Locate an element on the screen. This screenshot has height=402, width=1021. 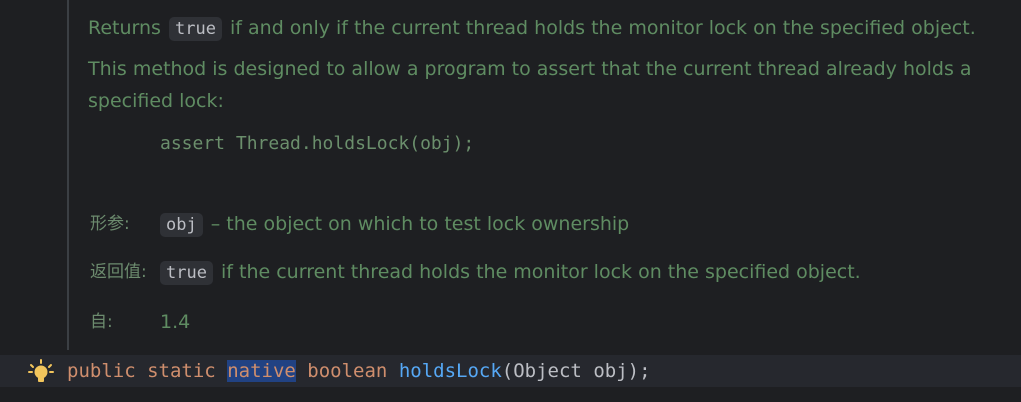
lightbulb-icon is located at coordinates (41, 372).